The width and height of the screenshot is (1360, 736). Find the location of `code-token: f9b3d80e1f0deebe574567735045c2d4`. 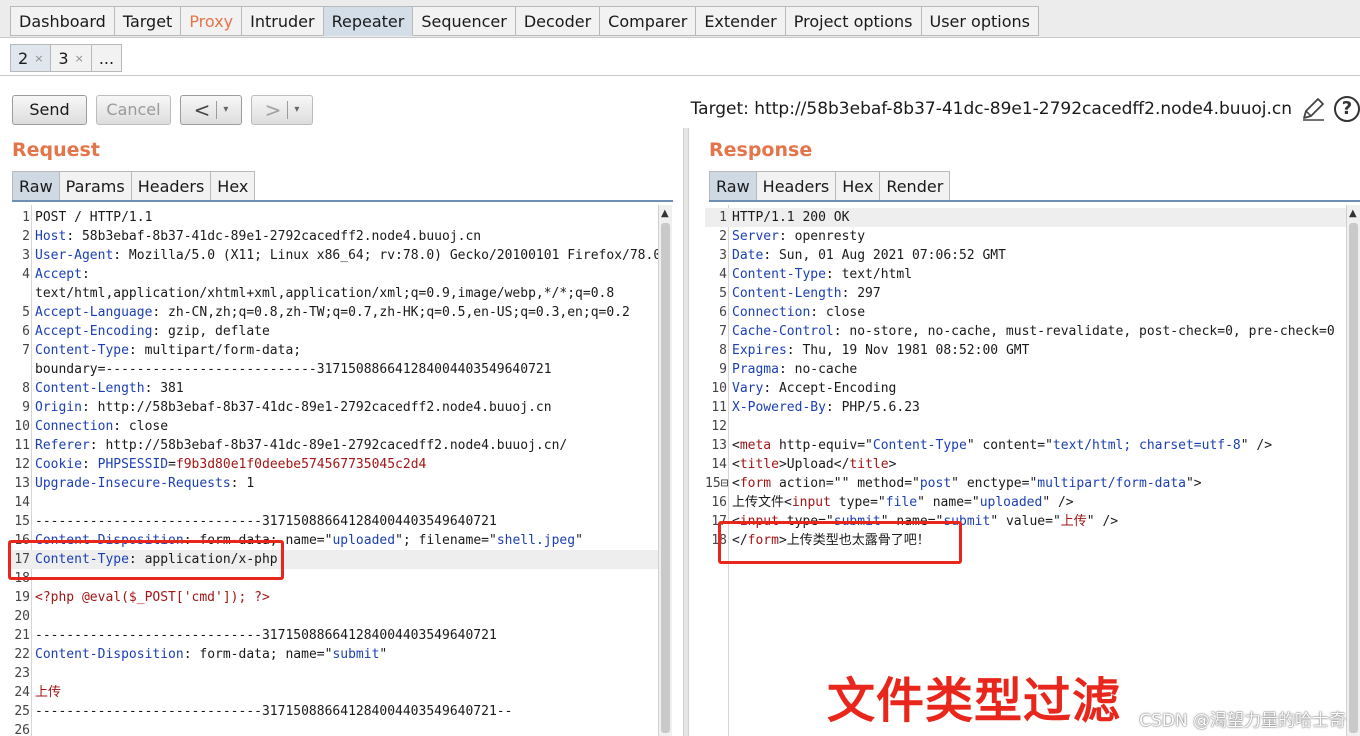

code-token: f9b3d80e1f0deebe574567735045c2d4 is located at coordinates (301, 464).